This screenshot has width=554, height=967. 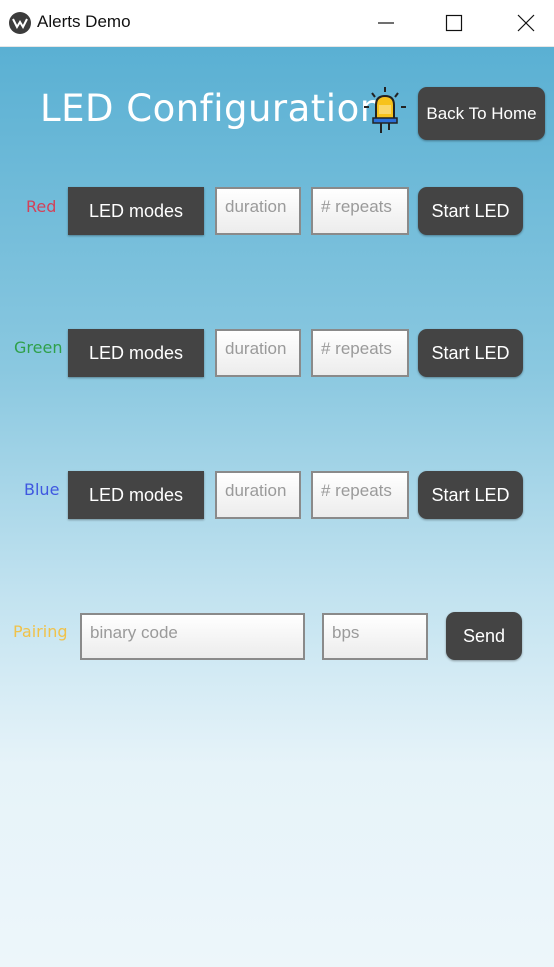 What do you see at coordinates (258, 353) in the screenshot?
I see `green-duration-input: duration` at bounding box center [258, 353].